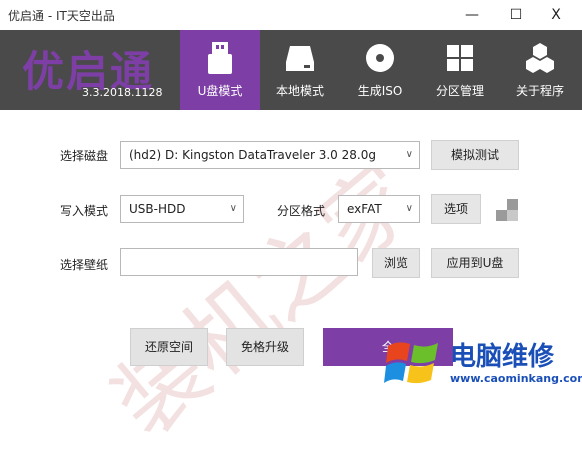 The height and width of the screenshot is (460, 582). I want to click on about-icon, so click(540, 58).